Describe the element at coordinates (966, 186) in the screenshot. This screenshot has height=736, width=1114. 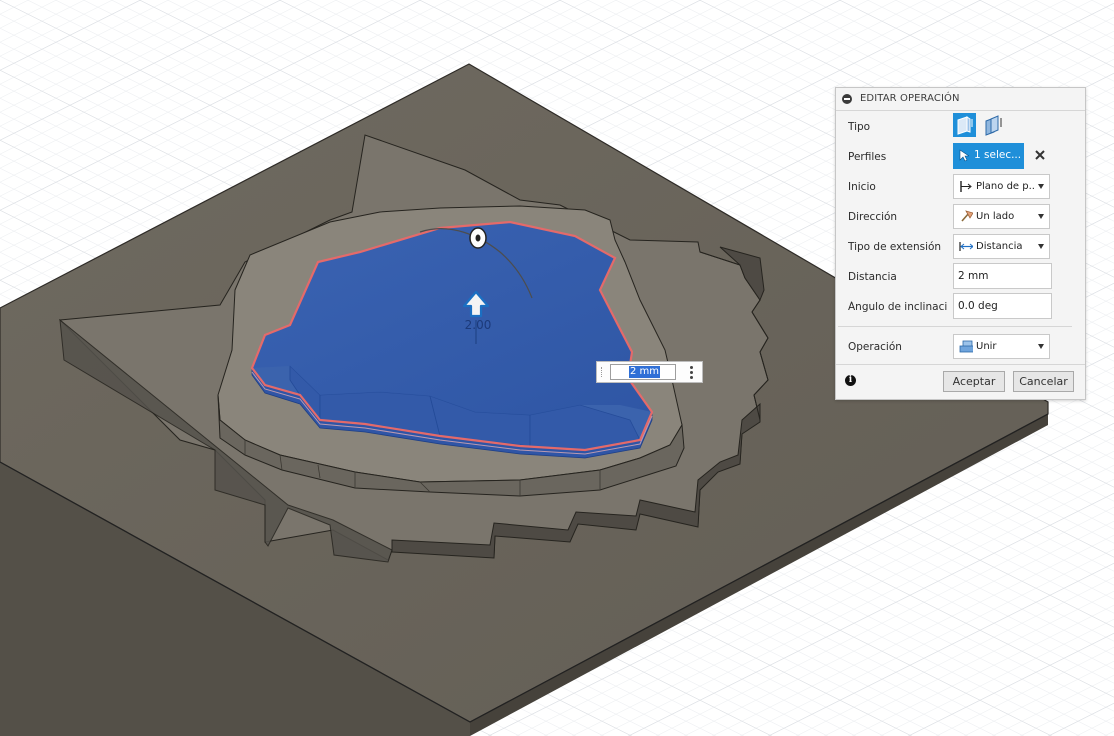
I see `profile-plane-icon` at that location.